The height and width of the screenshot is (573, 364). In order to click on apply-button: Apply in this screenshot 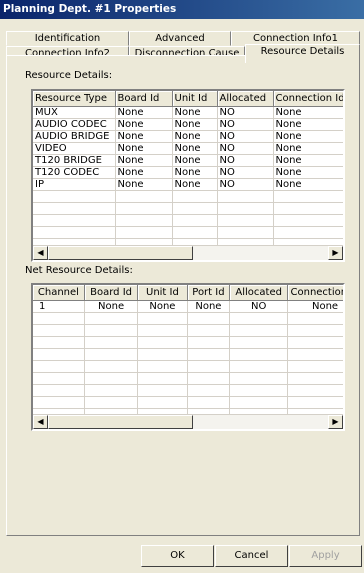, I will do `click(325, 556)`.